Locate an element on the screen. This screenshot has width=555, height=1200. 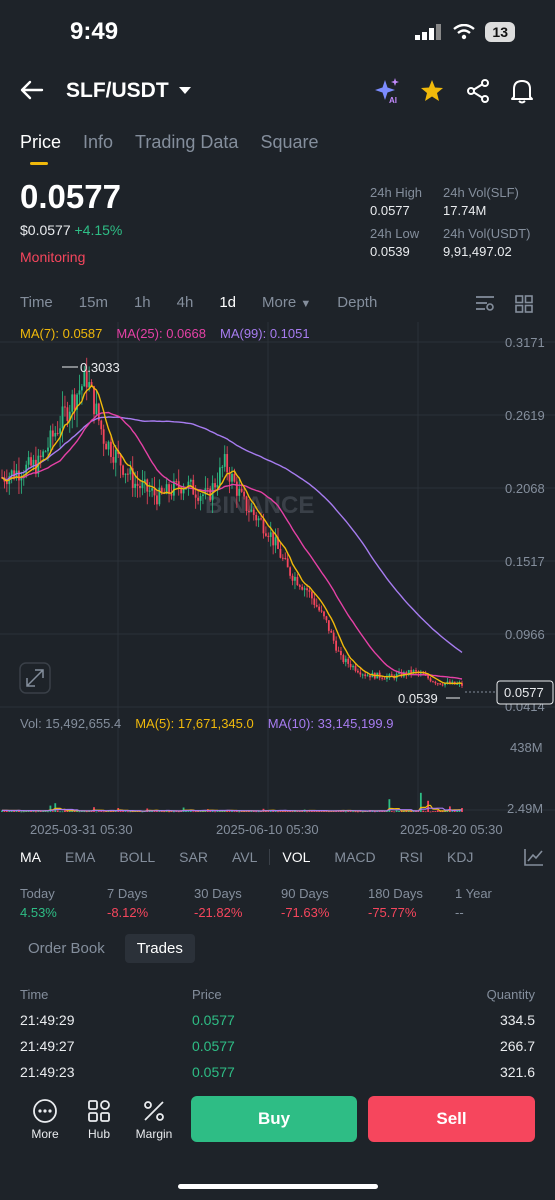
interval-1d: 1d is located at coordinates (227, 302).